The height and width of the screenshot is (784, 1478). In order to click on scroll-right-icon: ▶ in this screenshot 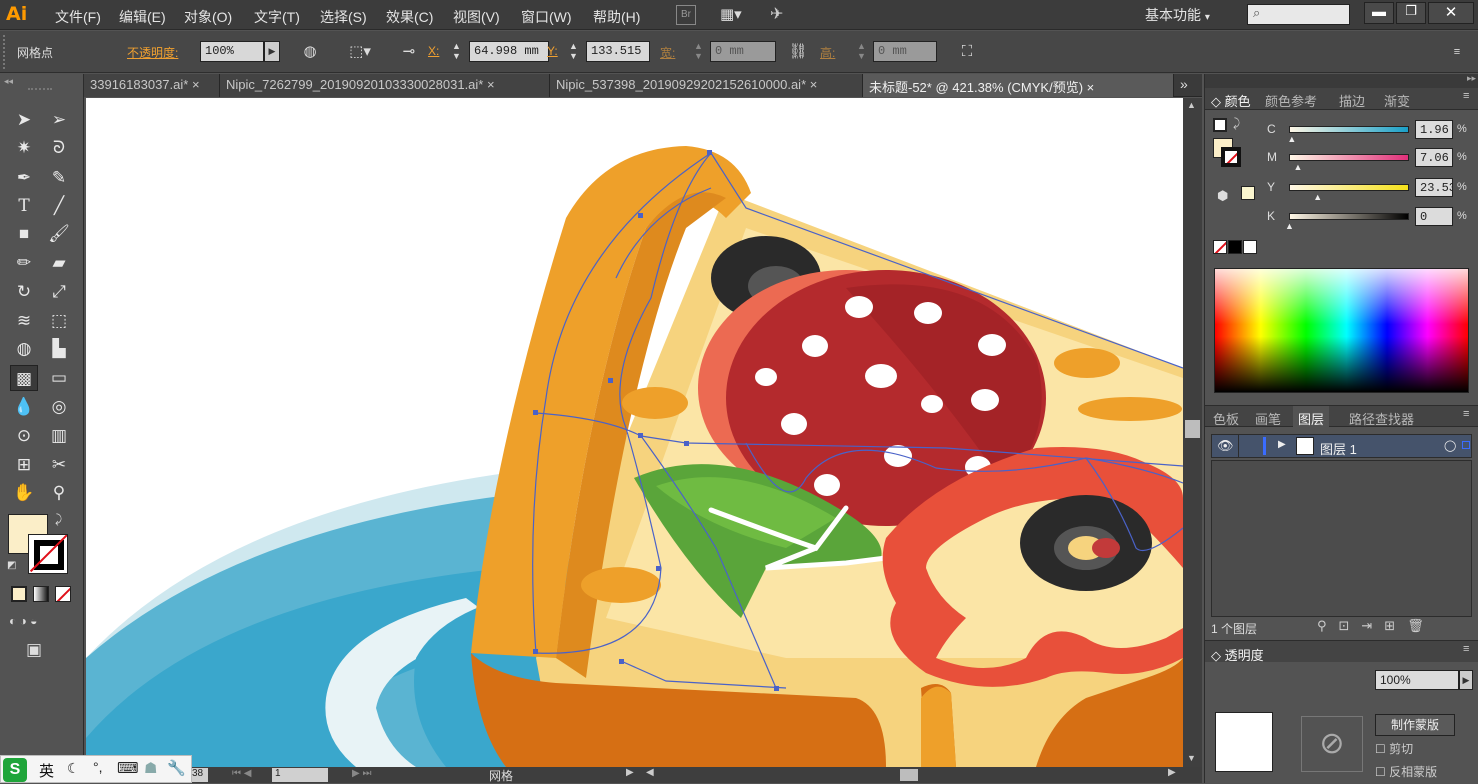, I will do `click(1172, 772)`.